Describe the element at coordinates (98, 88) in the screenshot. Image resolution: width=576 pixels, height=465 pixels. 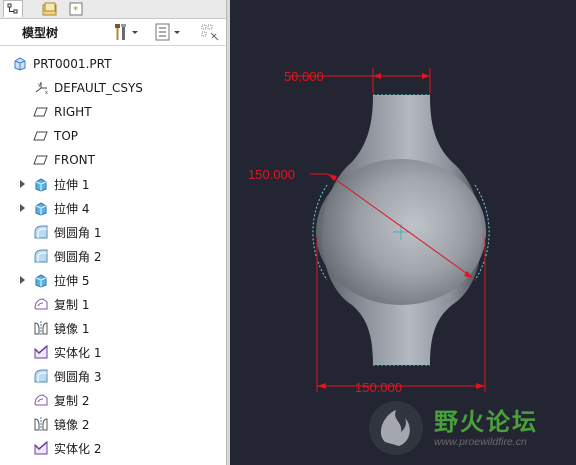
I see `tree-item-label: DEFAULT_CSYS` at that location.